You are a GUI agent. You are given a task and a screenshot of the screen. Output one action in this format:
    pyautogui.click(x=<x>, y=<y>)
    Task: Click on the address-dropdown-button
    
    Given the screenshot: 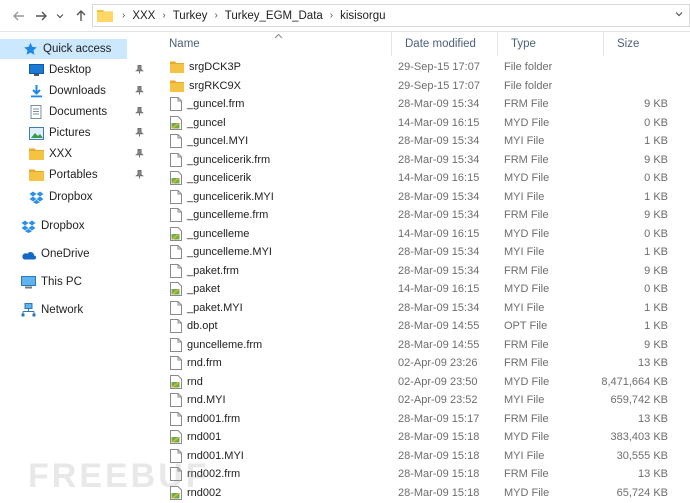 What is the action you would take?
    pyautogui.click(x=679, y=15)
    